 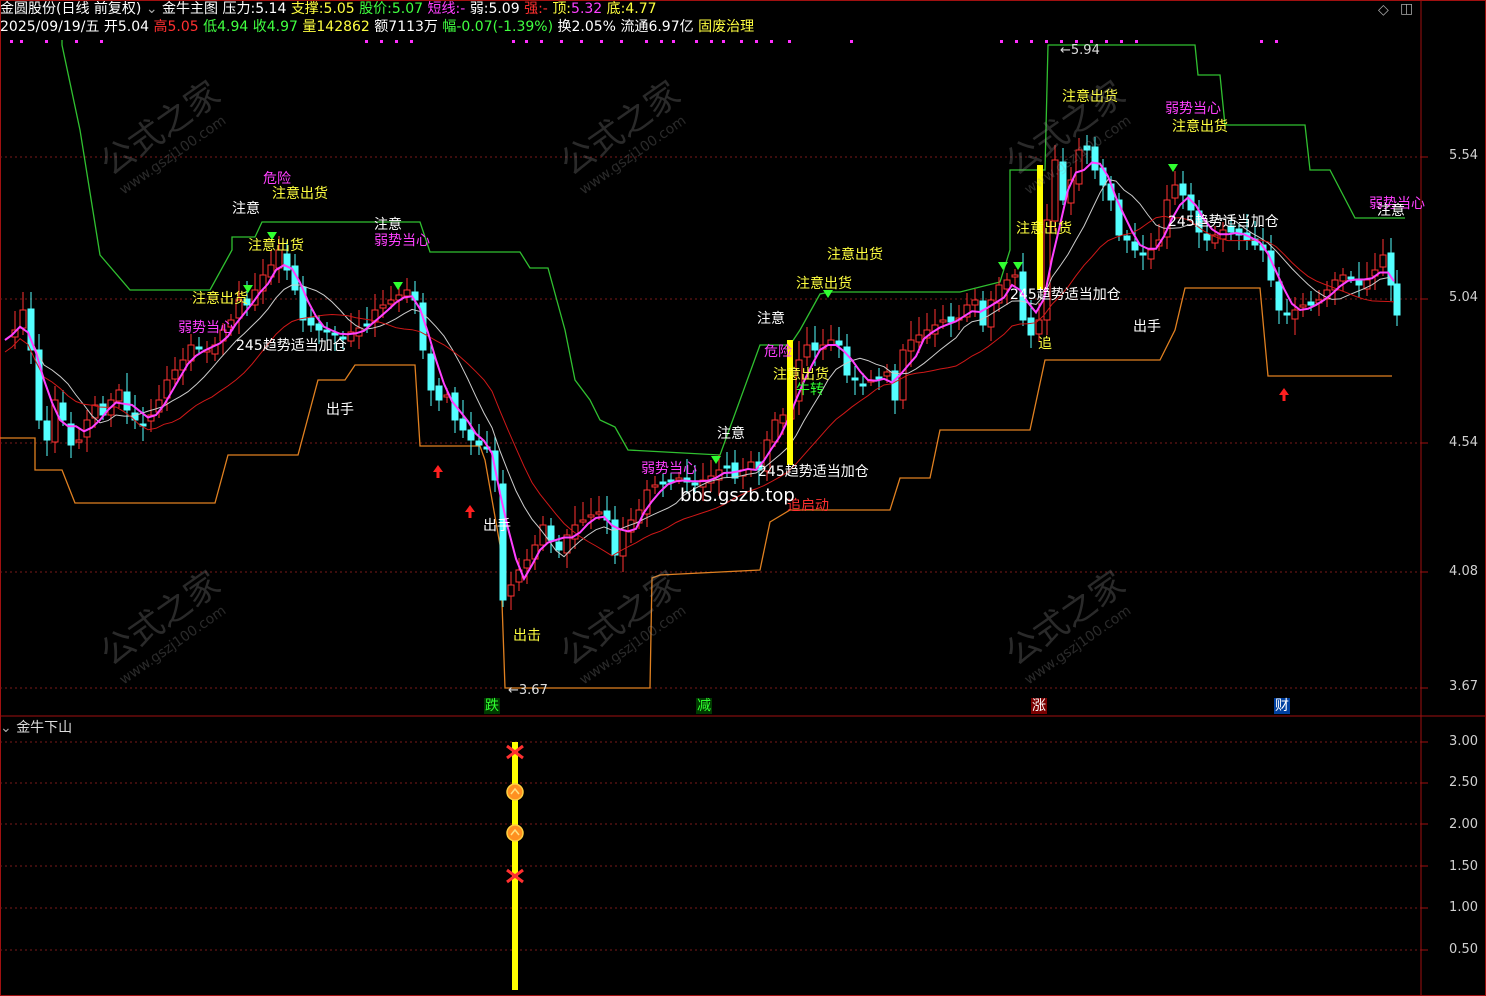 I want to click on signal-strike: 出手, so click(x=1147, y=327).